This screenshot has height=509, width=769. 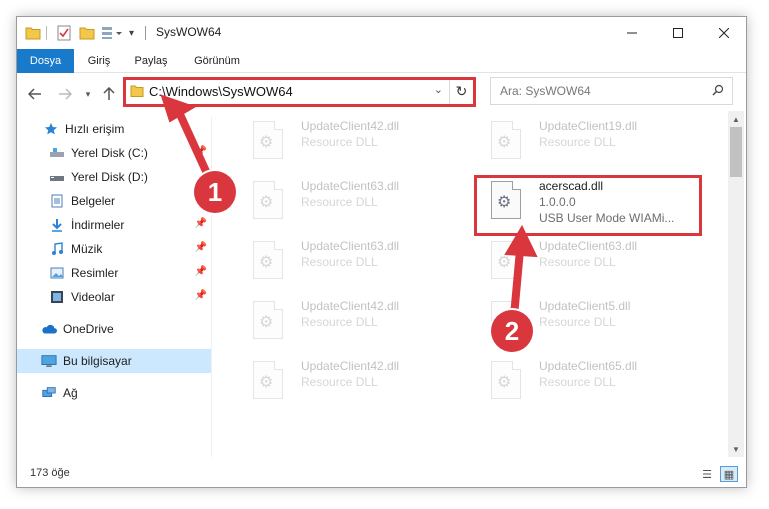 What do you see at coordinates (114, 177) in the screenshot?
I see `sidebar-item-disk-d: Yerel Disk (D:)` at bounding box center [114, 177].